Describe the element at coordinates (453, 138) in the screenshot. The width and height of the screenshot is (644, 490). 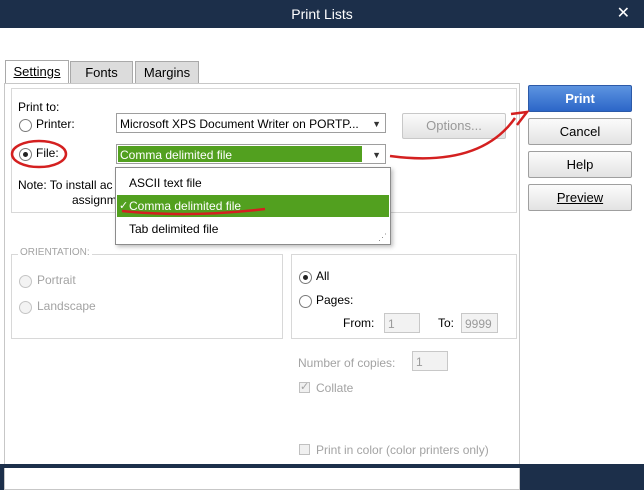
I see `annotation-arrow-line` at that location.